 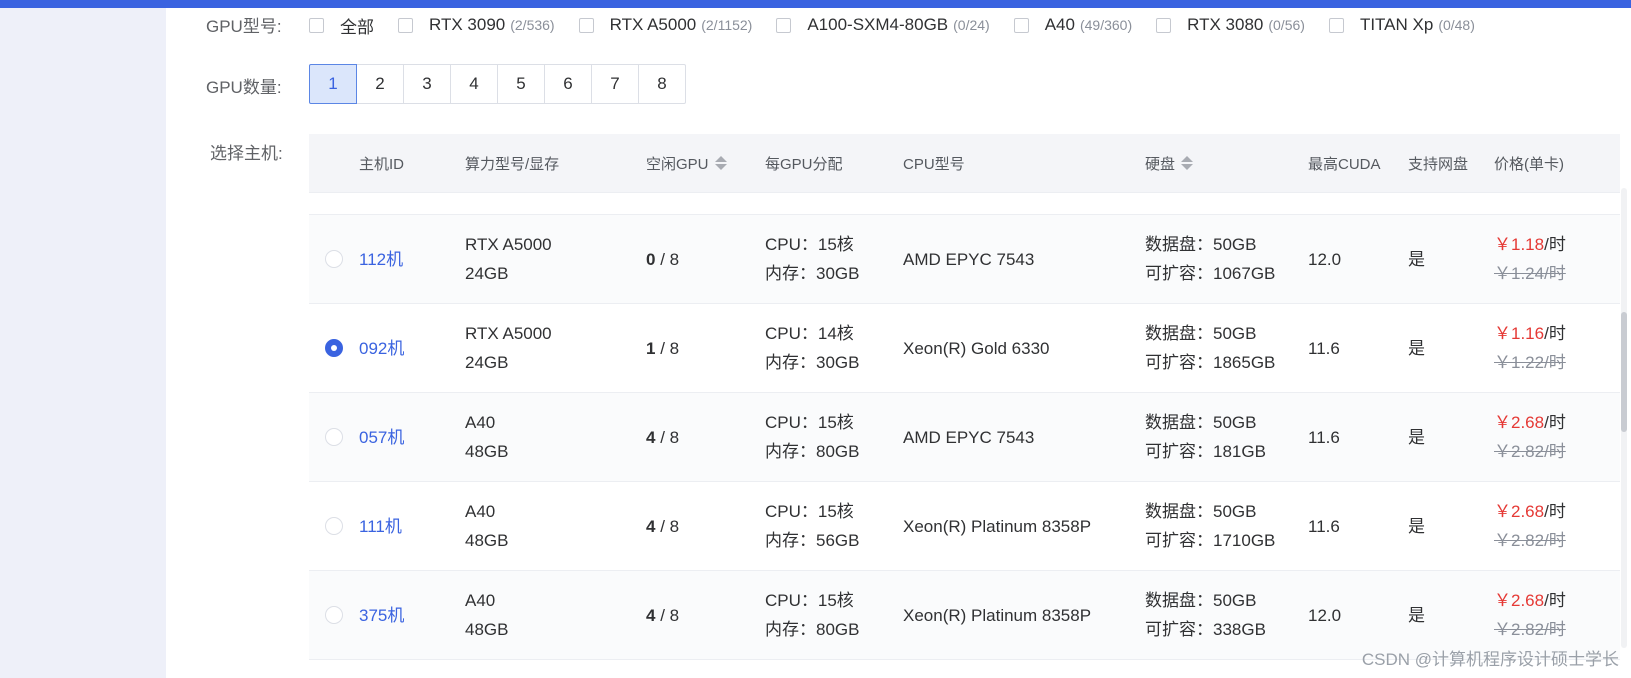 I want to click on net-disk-cell: 是, so click(x=1416, y=259).